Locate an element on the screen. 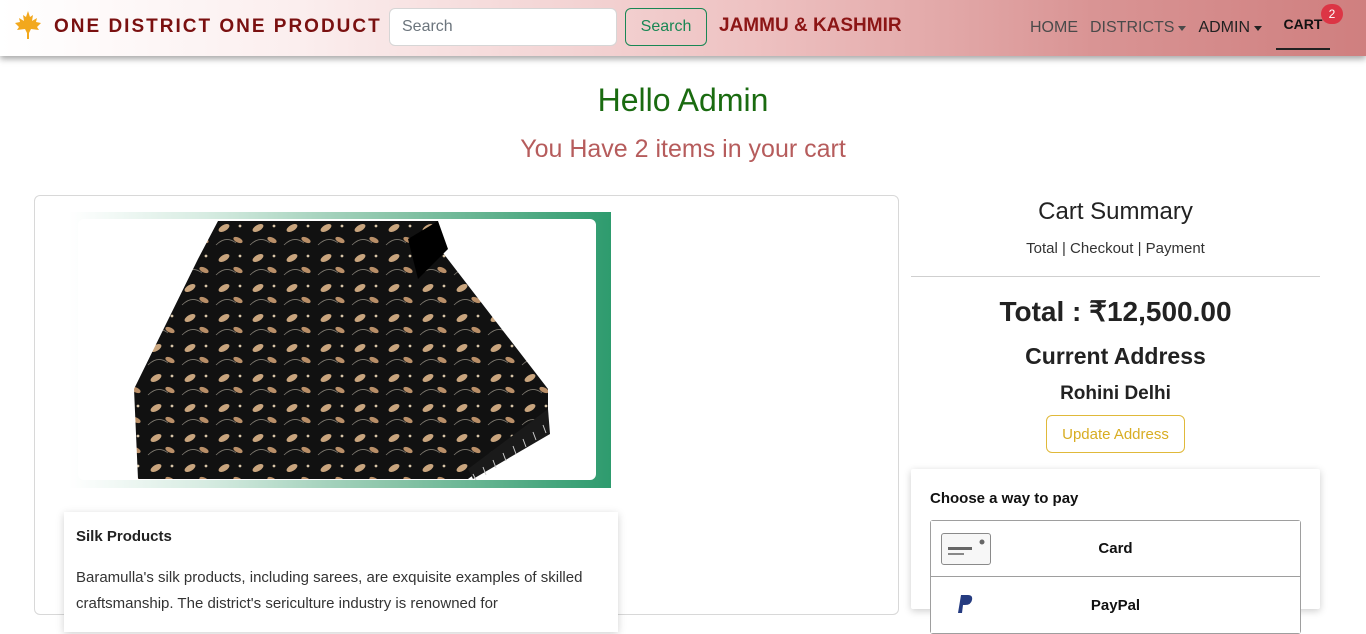  nav-admin-dropdown: ADMIN is located at coordinates (1230, 28).